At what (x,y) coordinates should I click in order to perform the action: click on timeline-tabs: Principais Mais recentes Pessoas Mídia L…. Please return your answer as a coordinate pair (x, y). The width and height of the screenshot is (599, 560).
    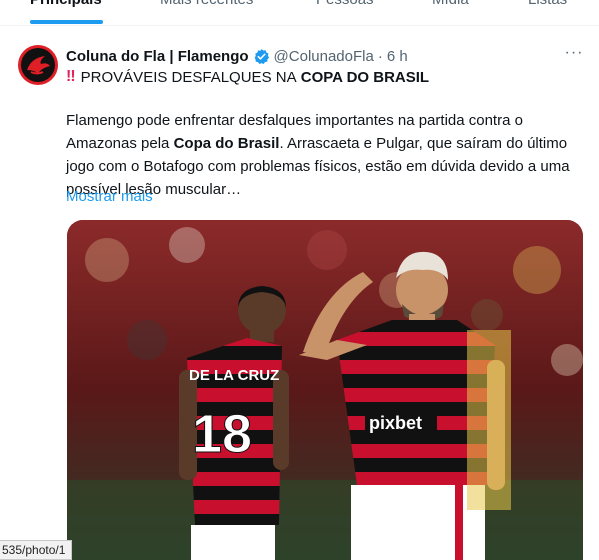
    Looking at the image, I should click on (299, 13).